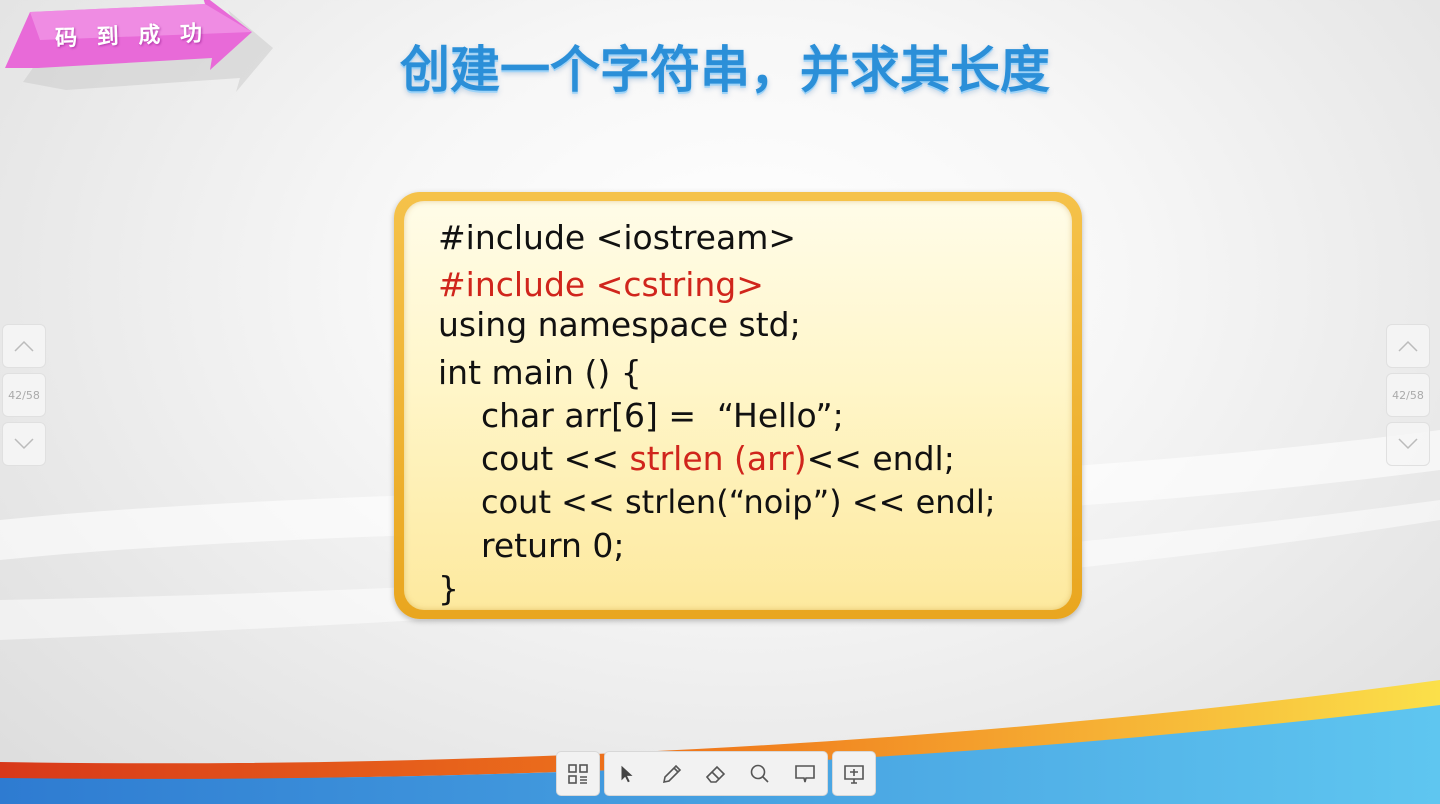 The width and height of the screenshot is (1440, 804). I want to click on pen-button, so click(671, 773).